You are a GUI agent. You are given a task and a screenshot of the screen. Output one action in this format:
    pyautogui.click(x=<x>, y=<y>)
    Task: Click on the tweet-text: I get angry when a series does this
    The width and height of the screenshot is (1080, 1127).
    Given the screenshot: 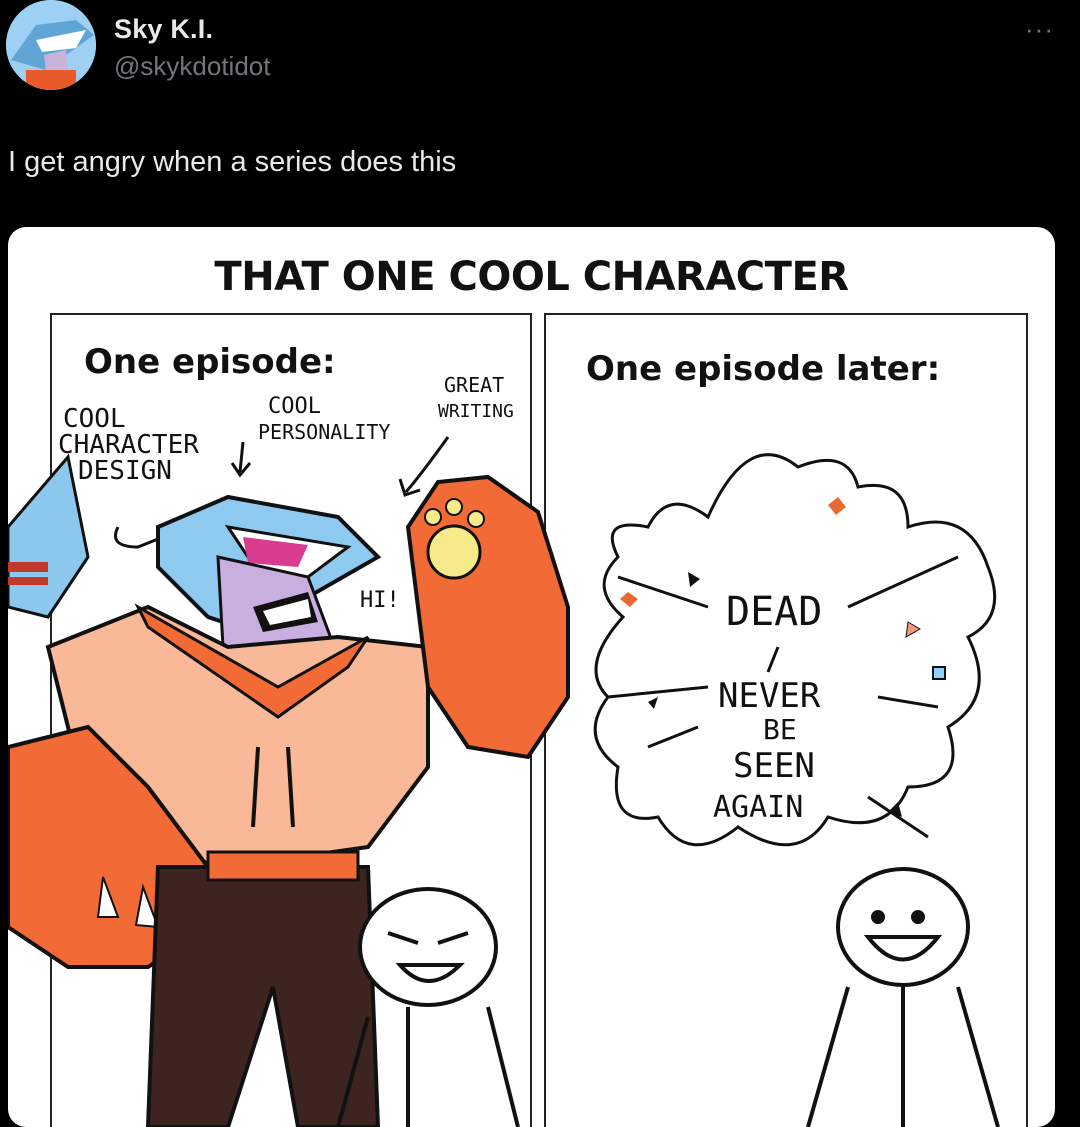 What is the action you would take?
    pyautogui.click(x=232, y=162)
    